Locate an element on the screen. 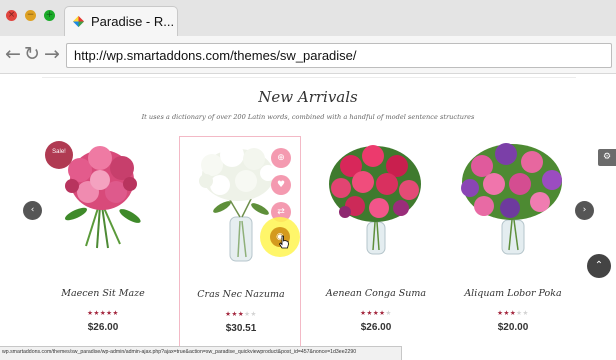 Image resolution: width=616 pixels, height=360 pixels. minimize-icon: − is located at coordinates (30, 15).